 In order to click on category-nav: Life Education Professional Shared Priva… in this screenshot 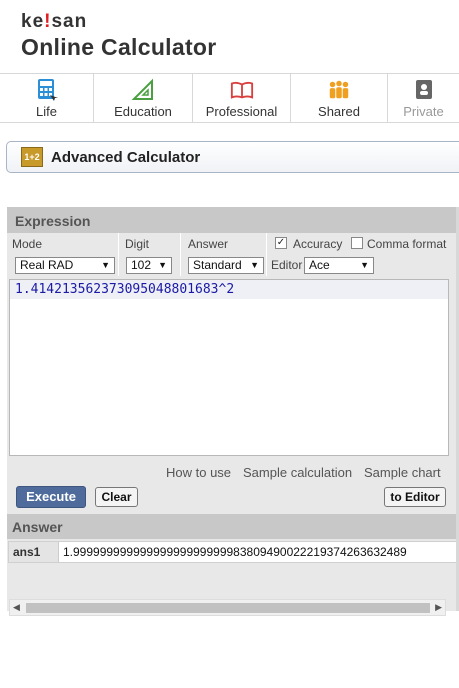, I will do `click(229, 98)`.